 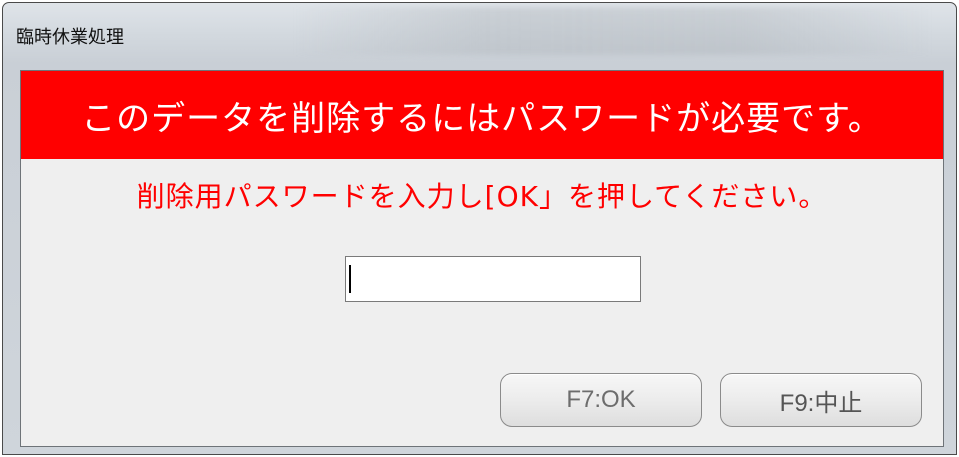 What do you see at coordinates (482, 196) in the screenshot?
I see `instruction-text: 削除用パスワードを入力し[OK」を押してください。` at bounding box center [482, 196].